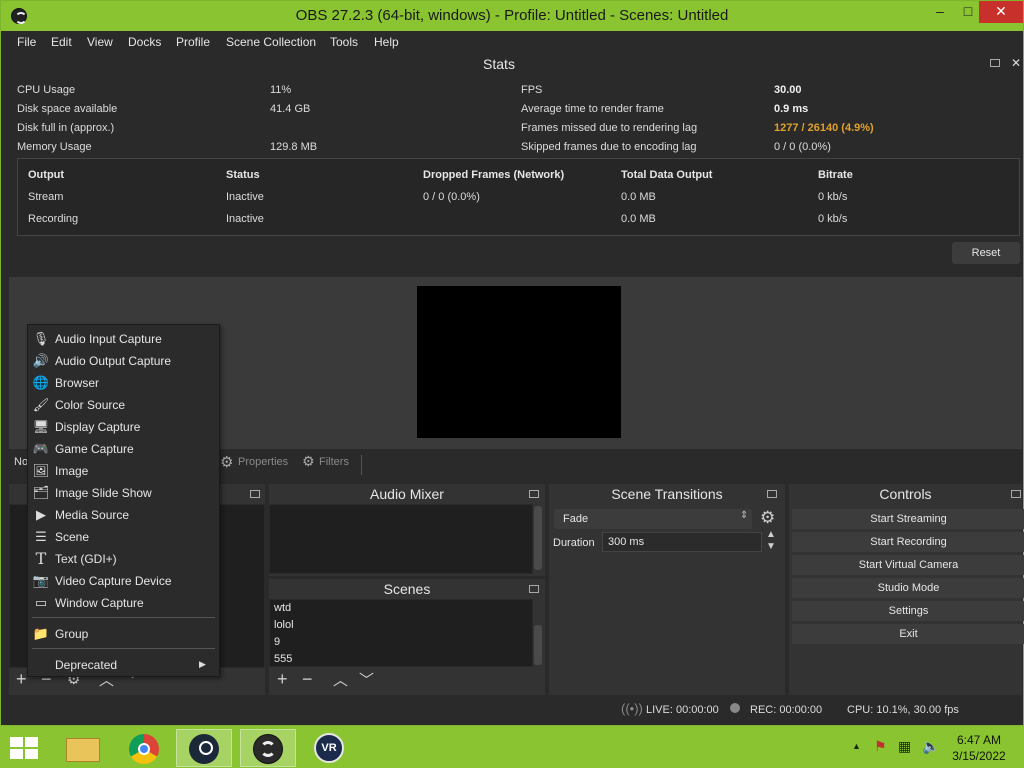  What do you see at coordinates (282, 608) in the screenshot?
I see `list-item: wtd` at bounding box center [282, 608].